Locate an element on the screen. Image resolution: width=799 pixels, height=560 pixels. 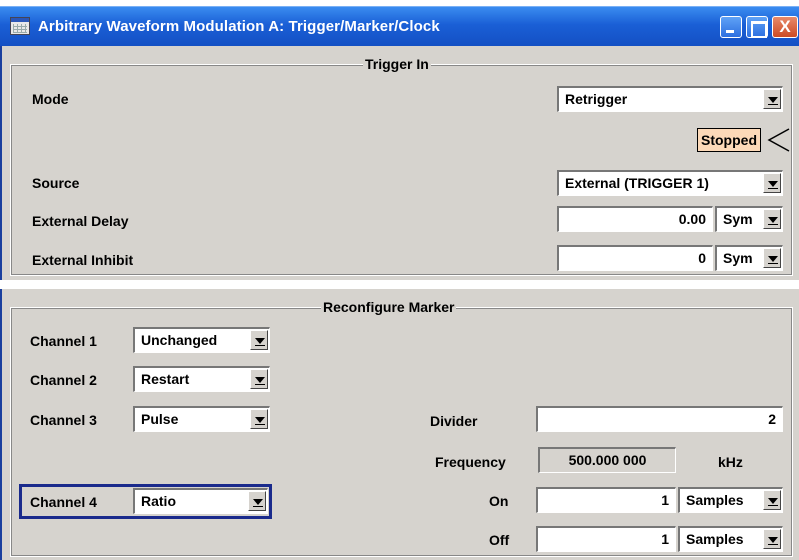
trigger-status-badge: Stopped is located at coordinates (729, 140).